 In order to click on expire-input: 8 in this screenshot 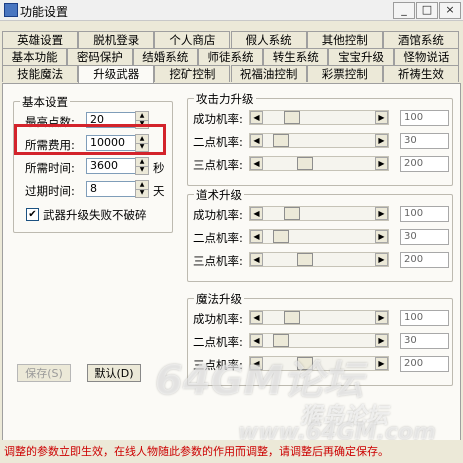, I will do `click(112, 189)`.